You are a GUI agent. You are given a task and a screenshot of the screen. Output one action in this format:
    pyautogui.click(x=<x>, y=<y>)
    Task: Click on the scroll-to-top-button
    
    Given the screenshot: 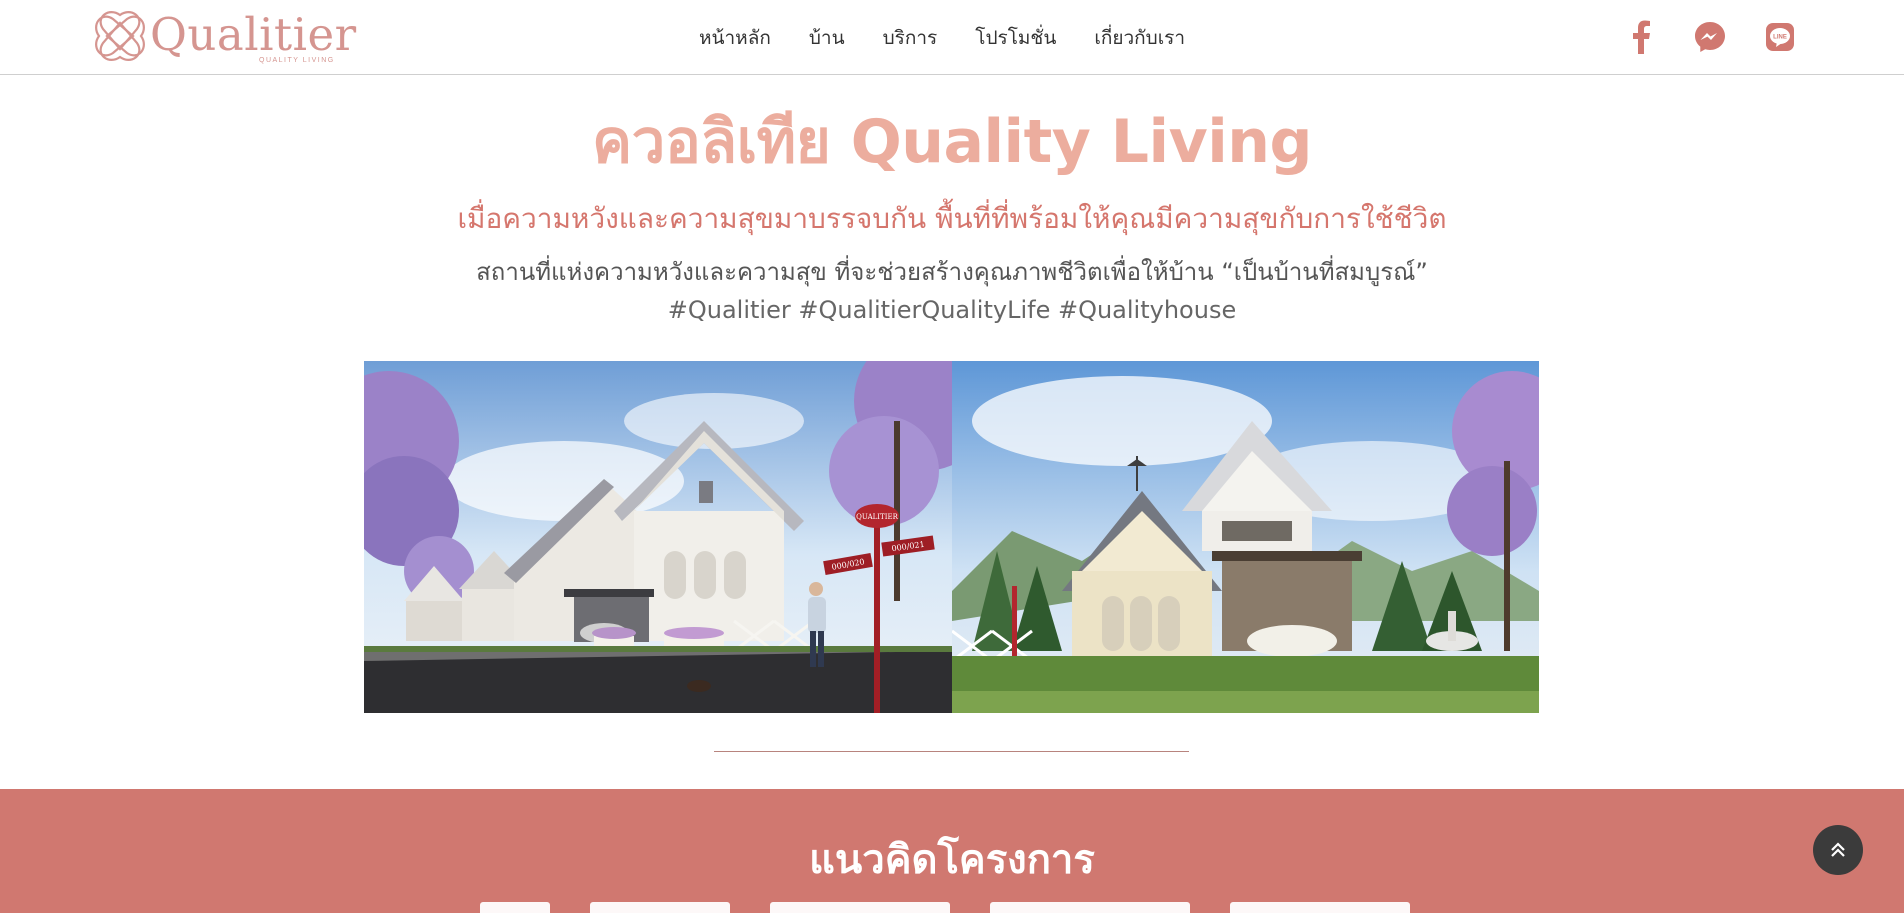 What is the action you would take?
    pyautogui.click(x=1838, y=850)
    